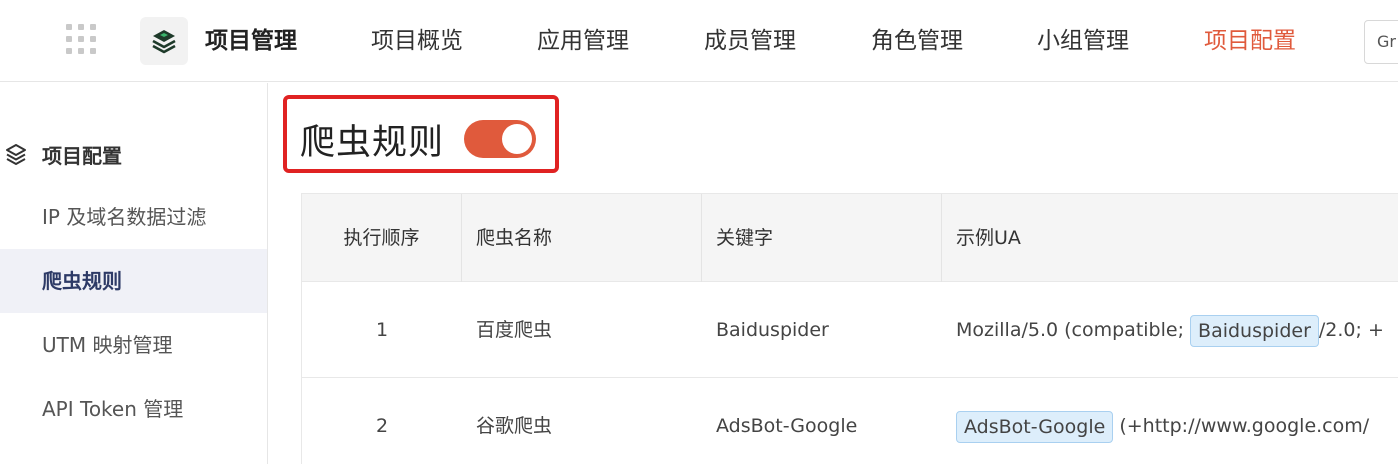 This screenshot has height=464, width=1398. I want to click on column-header-example-ua: 示例UA, so click(988, 238).